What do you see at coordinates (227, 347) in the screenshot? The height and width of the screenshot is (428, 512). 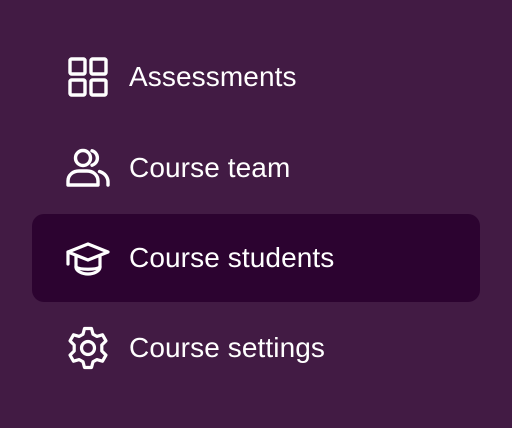 I see `sidebar-item-label: Course settings` at bounding box center [227, 347].